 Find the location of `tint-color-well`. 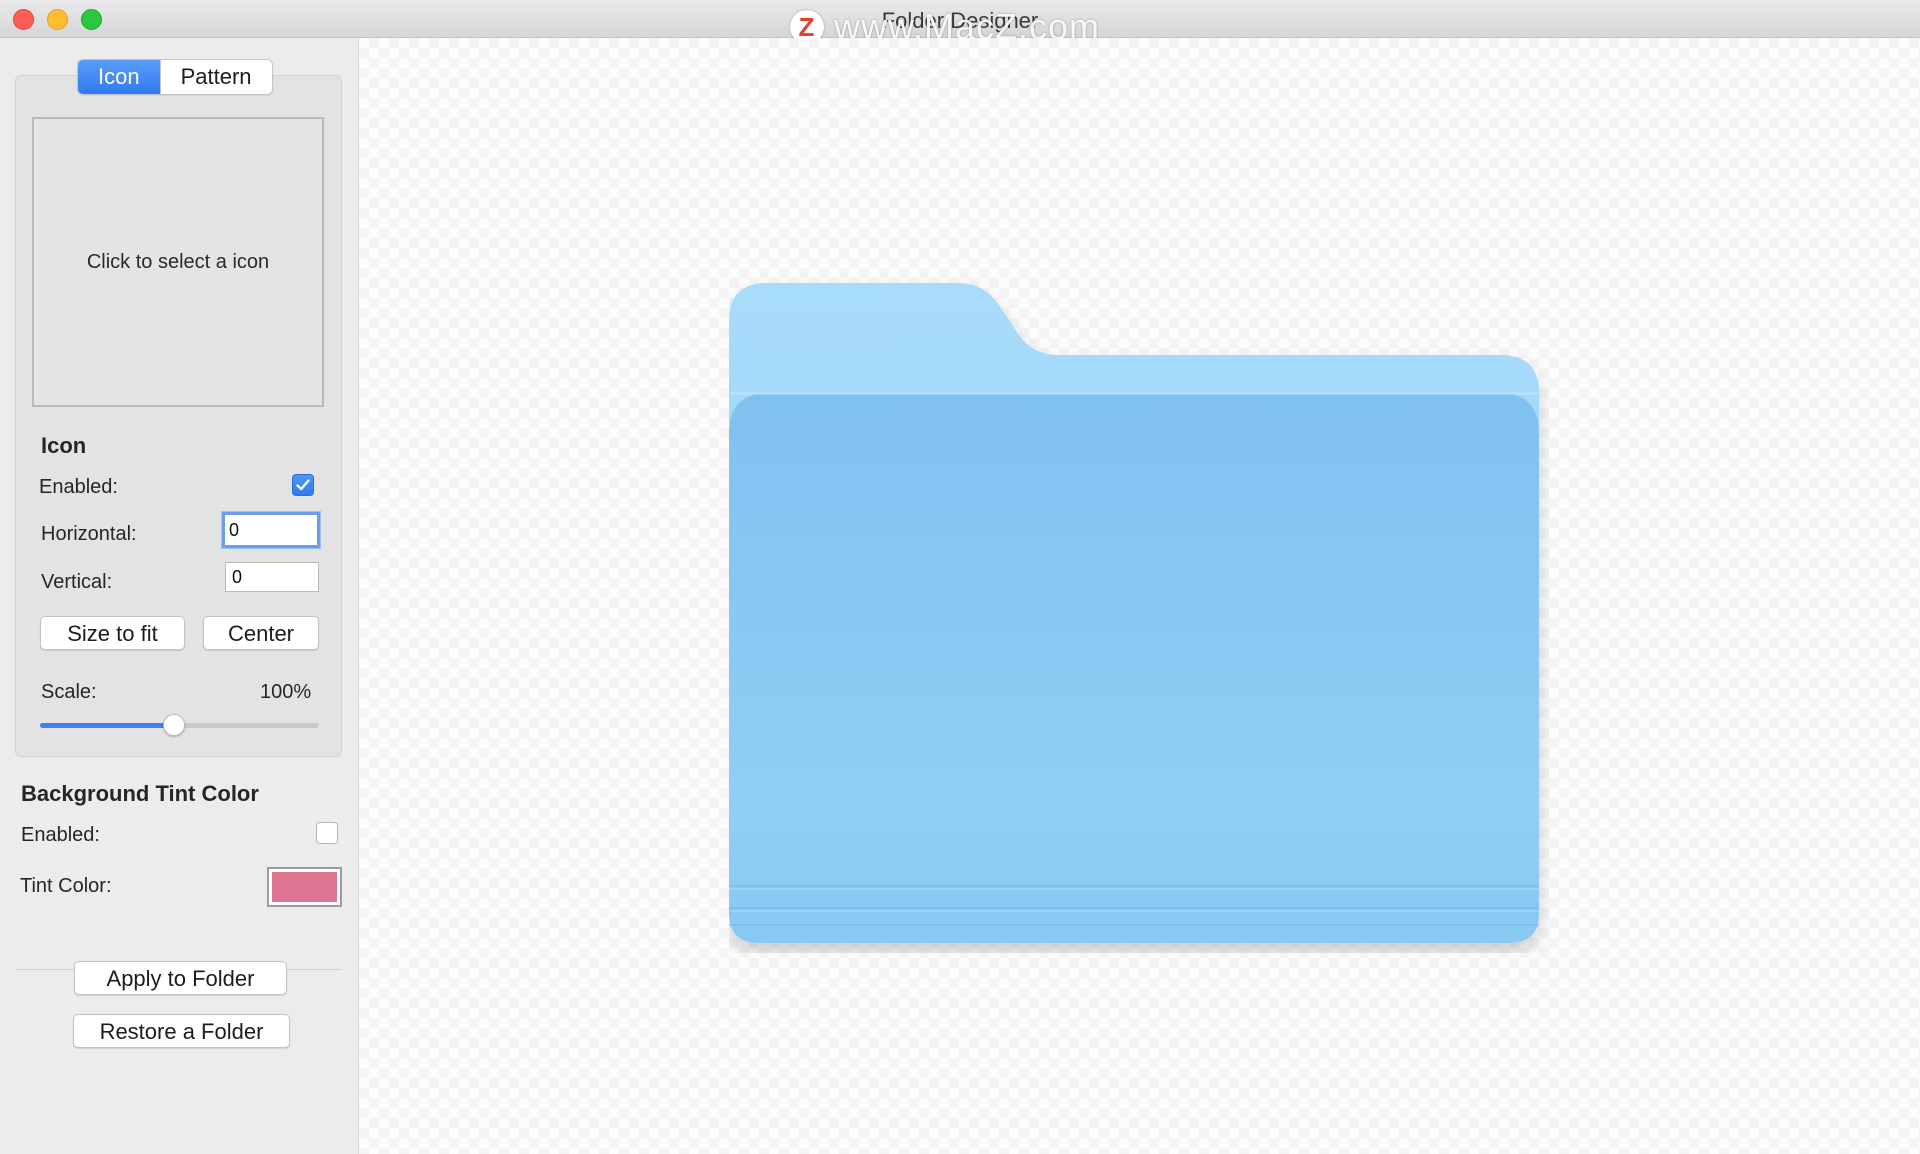

tint-color-well is located at coordinates (304, 887).